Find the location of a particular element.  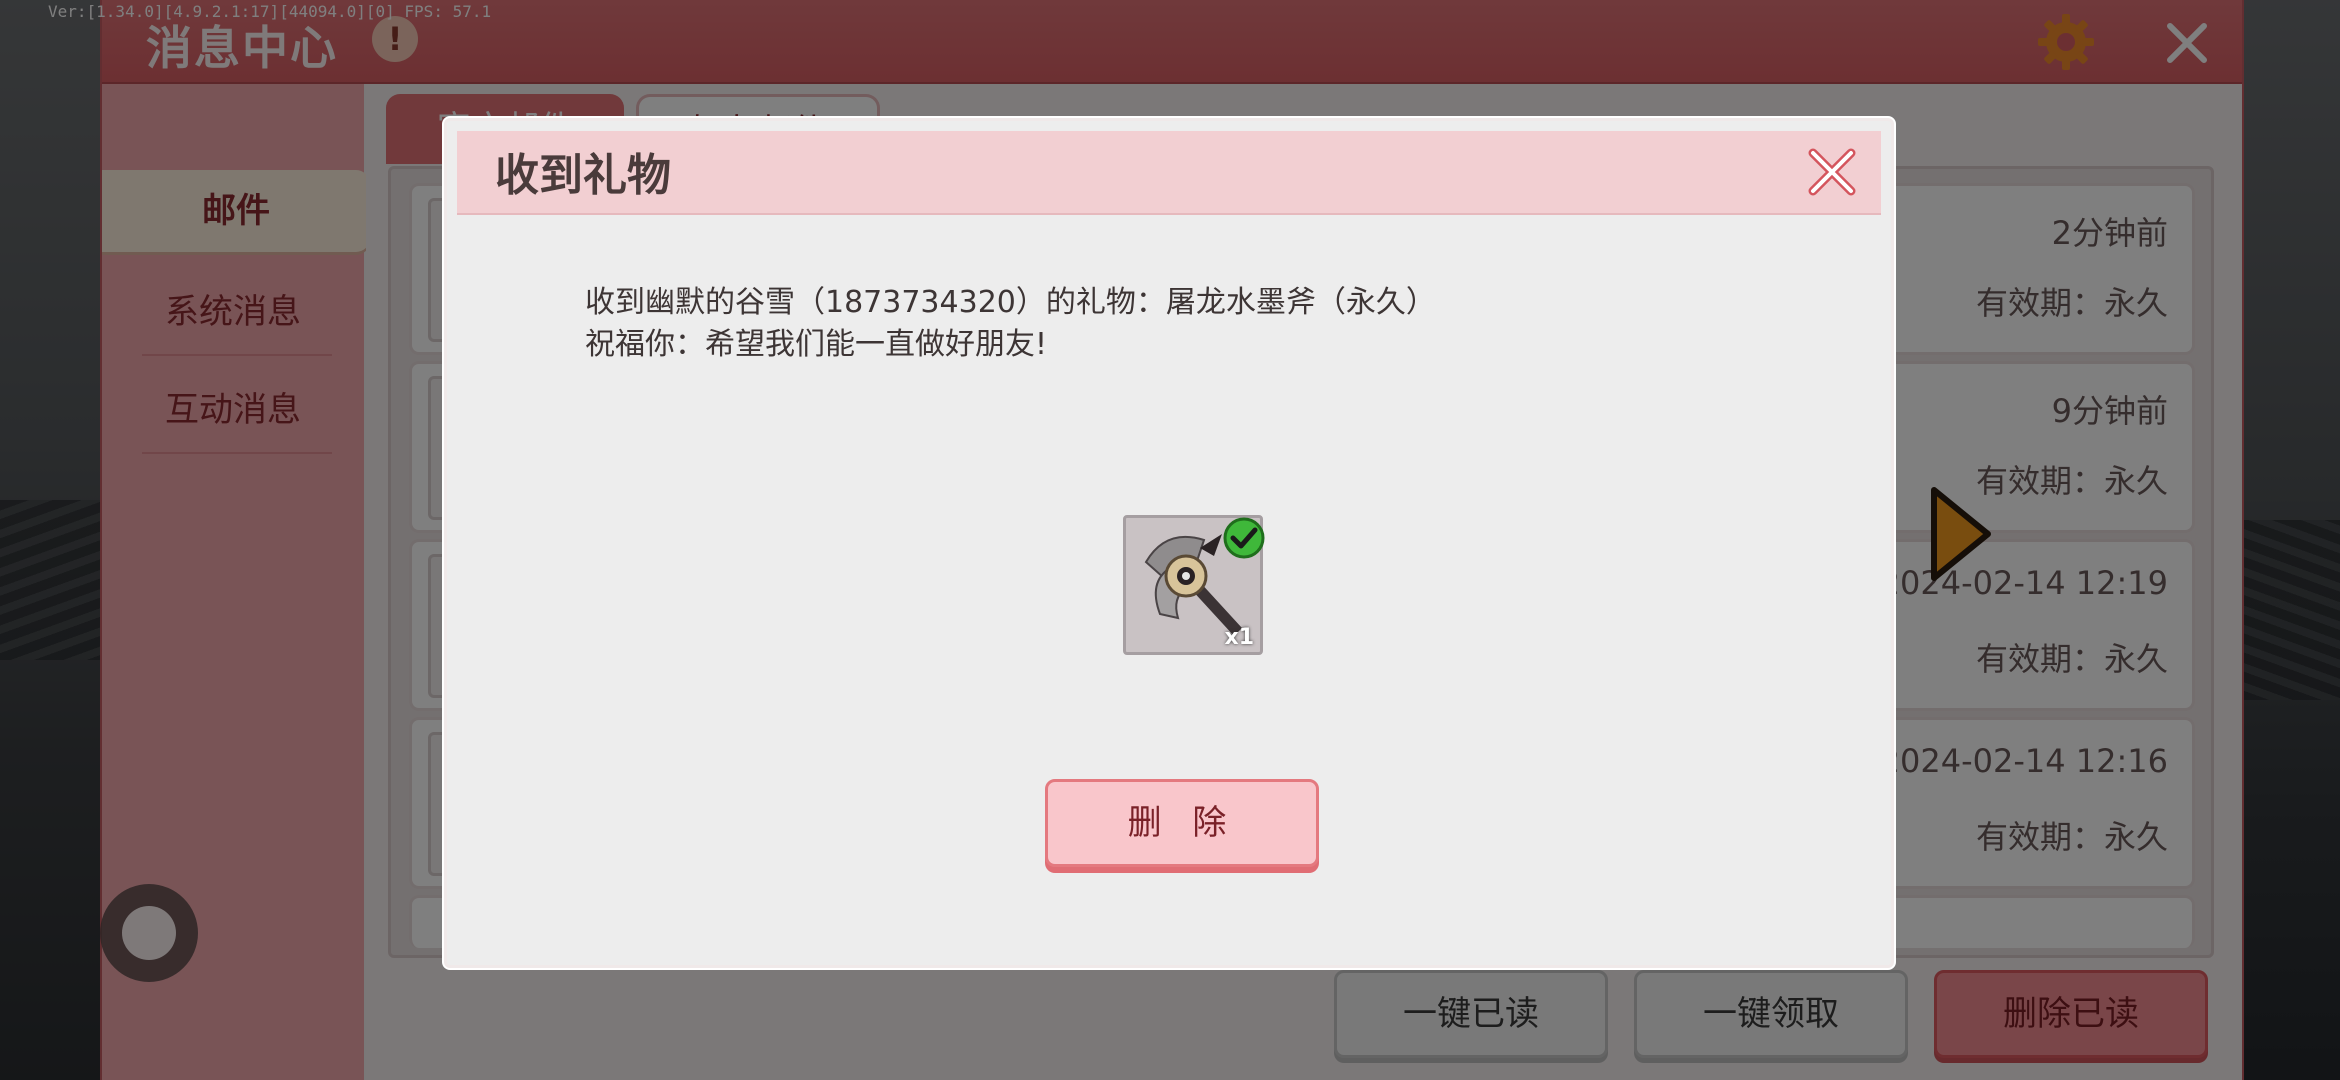

dialog-message-line1: 收到幽默的谷雪（1873734320）的礼物：屠龙水墨斧（永久） is located at coordinates (1010, 302).